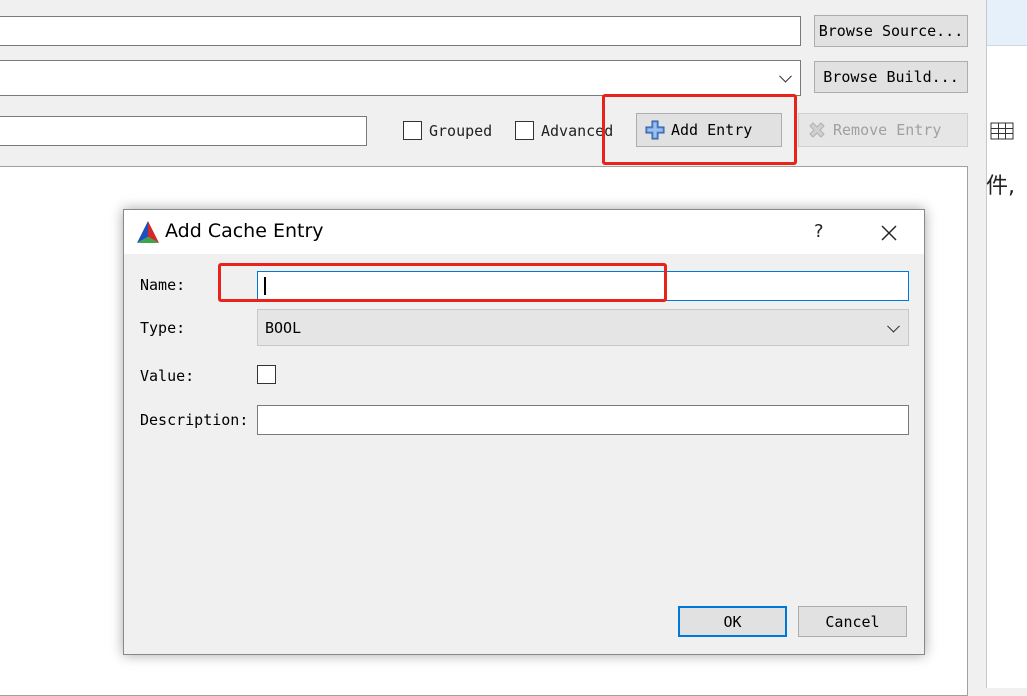  I want to click on value-label: Value:, so click(167, 376).